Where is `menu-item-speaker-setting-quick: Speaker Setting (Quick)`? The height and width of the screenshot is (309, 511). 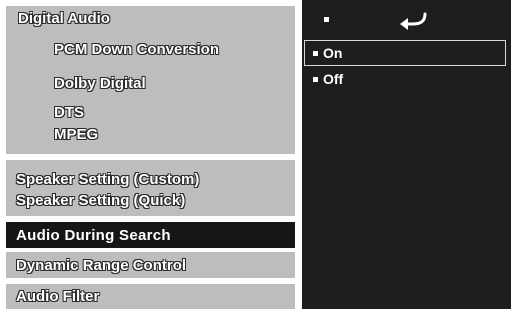
menu-item-speaker-setting-quick: Speaker Setting (Quick) is located at coordinates (100, 201).